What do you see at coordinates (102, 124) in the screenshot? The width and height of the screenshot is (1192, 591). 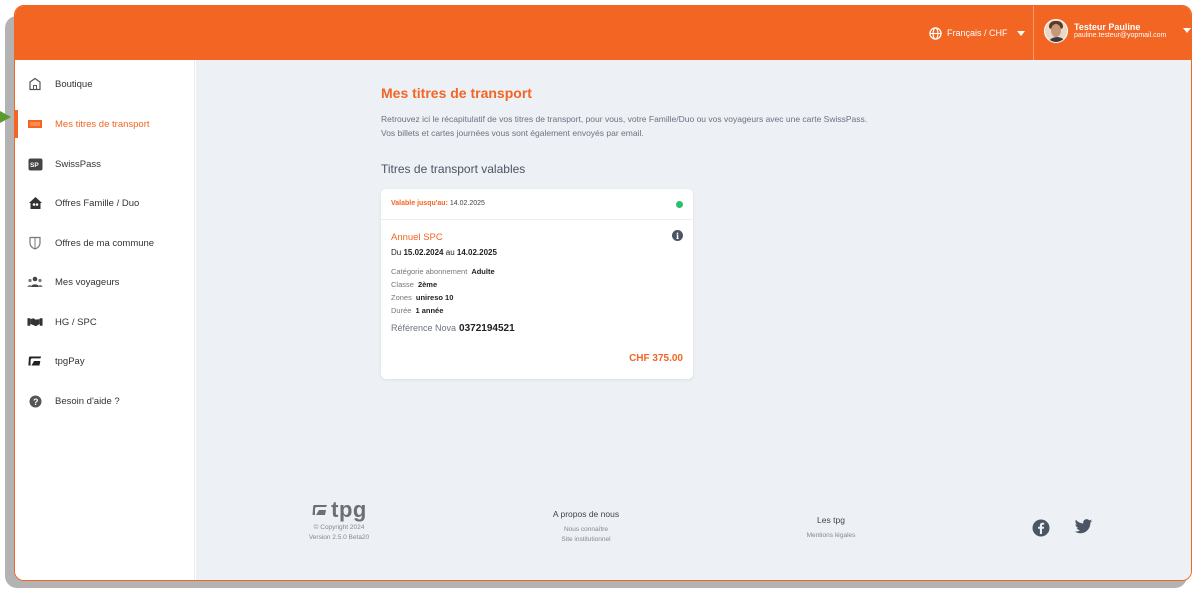 I see `sidebar-item-label: Mes titres de transport` at bounding box center [102, 124].